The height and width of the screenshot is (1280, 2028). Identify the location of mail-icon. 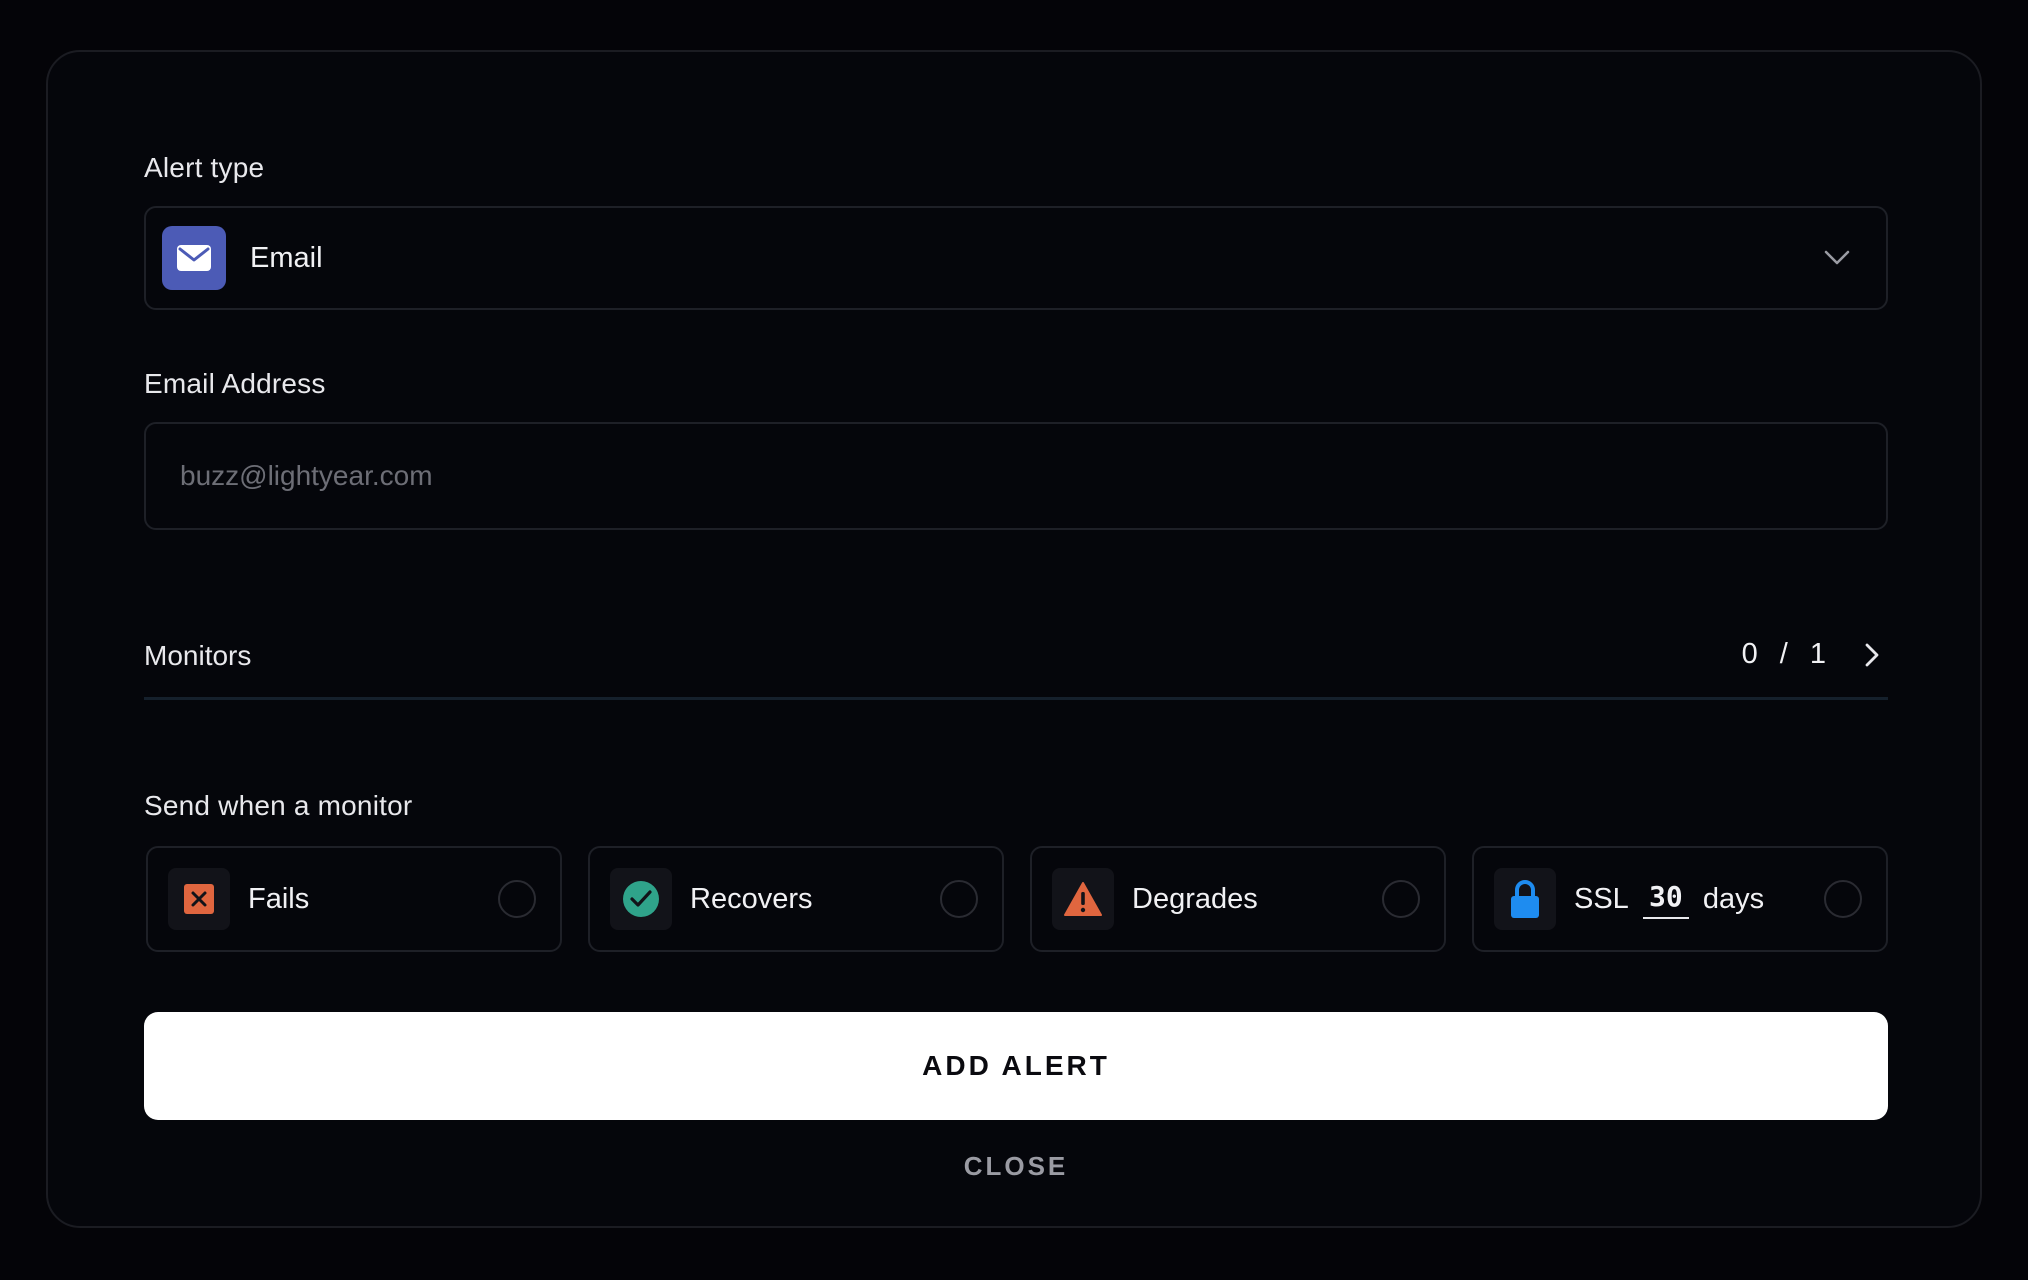
(194, 258).